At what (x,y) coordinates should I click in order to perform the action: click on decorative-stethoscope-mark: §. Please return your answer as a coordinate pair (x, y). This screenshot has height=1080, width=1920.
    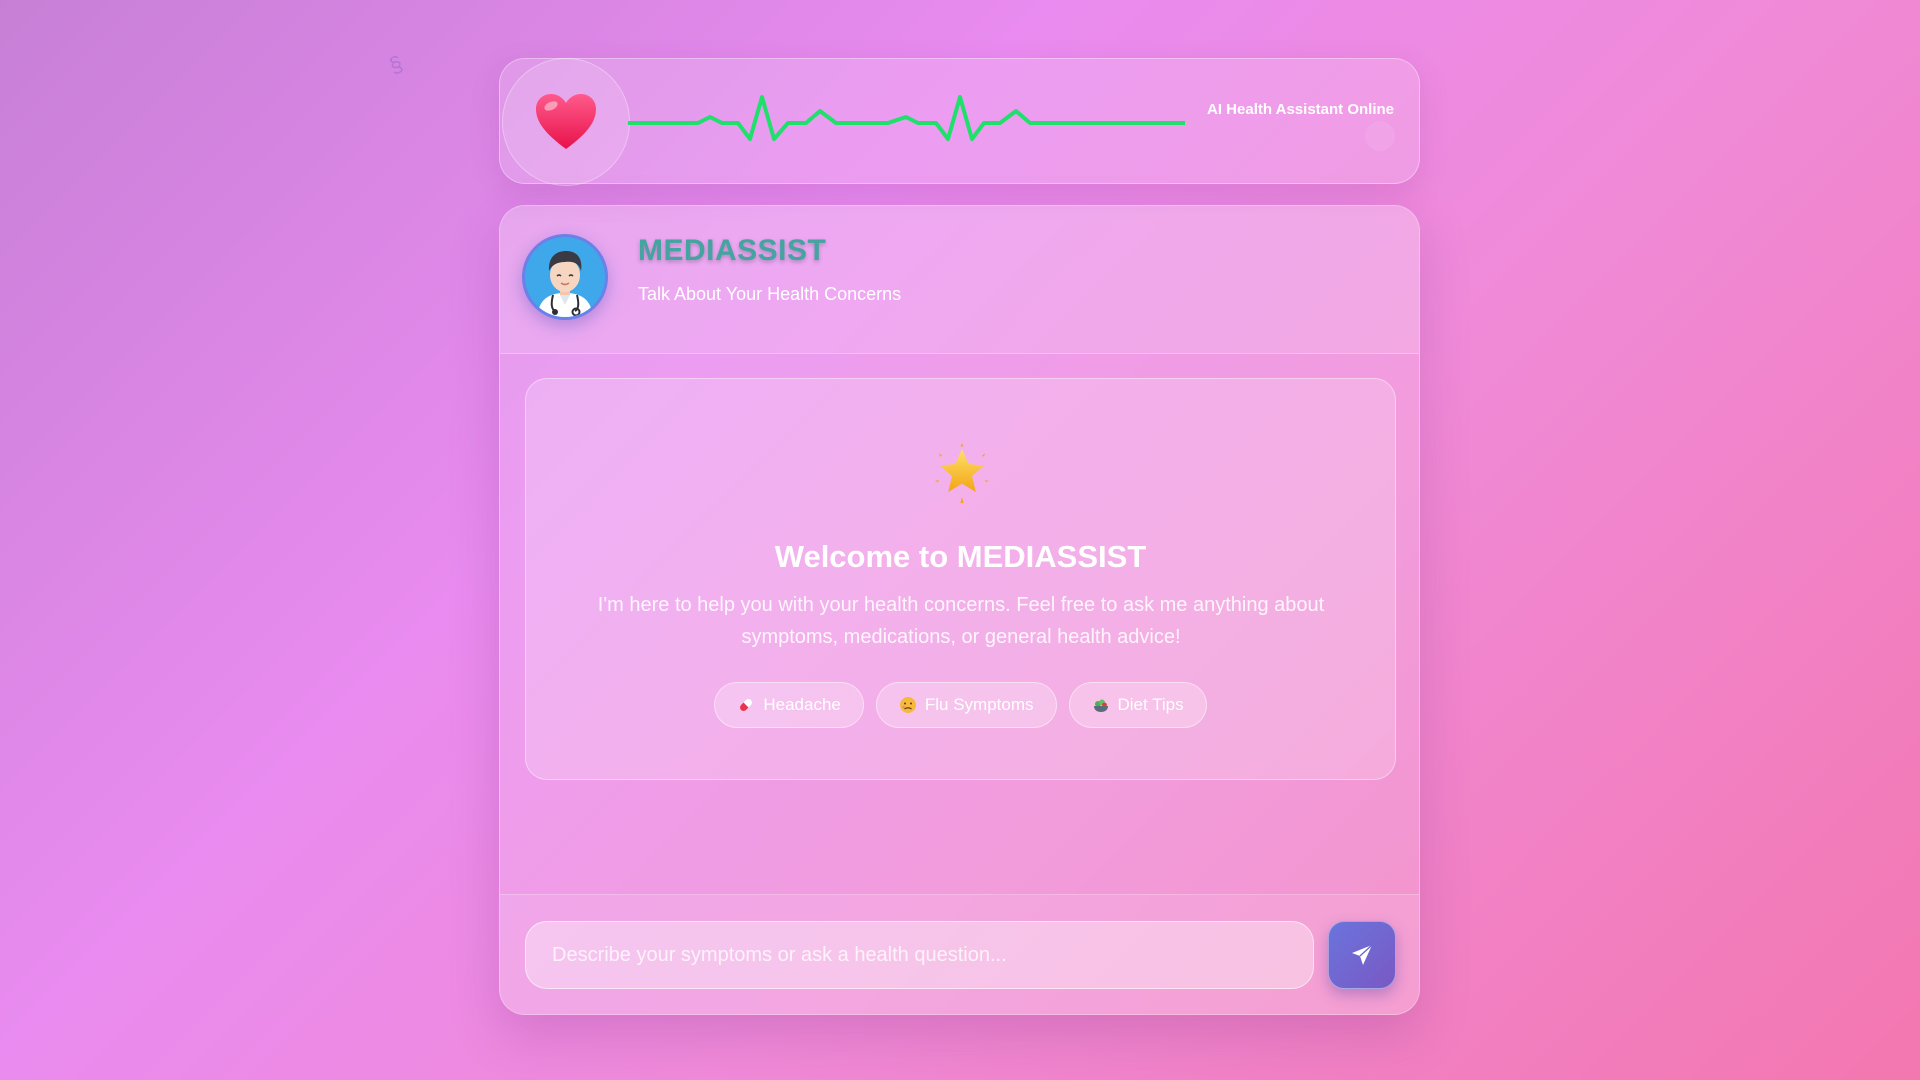
    Looking at the image, I should click on (395, 64).